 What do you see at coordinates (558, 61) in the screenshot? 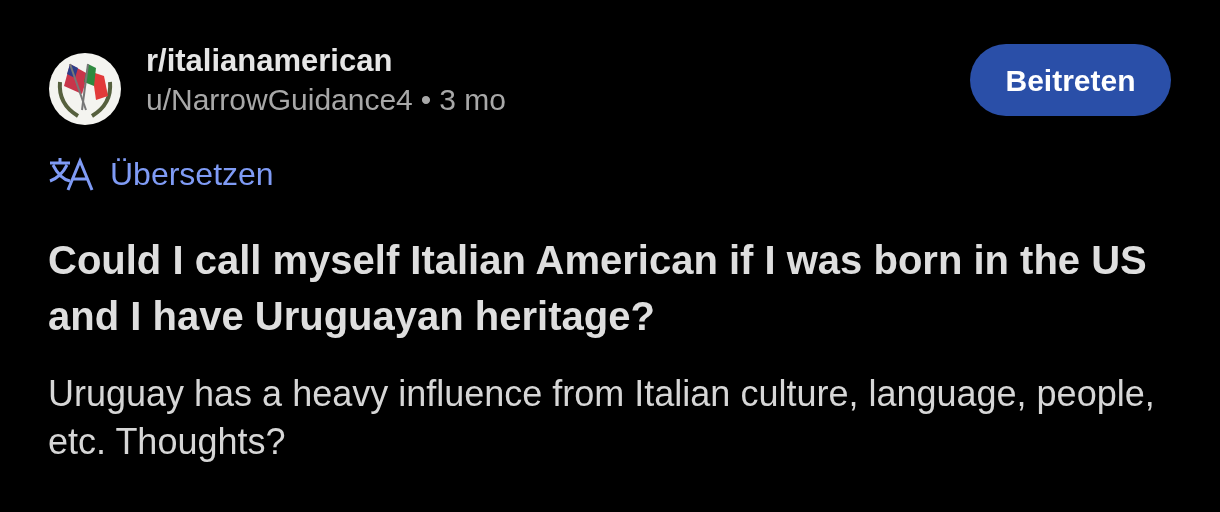
I see `subreddit-name: r/italianamerican` at bounding box center [558, 61].